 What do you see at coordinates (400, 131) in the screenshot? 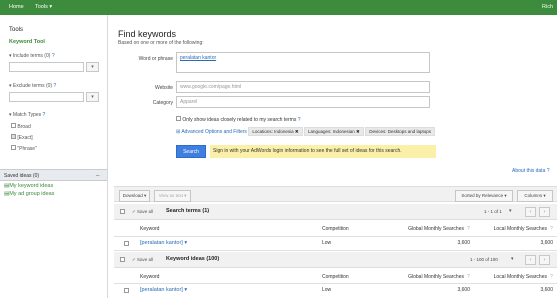
I see `device-filter-chip: Devices: Desktops and laptops` at bounding box center [400, 131].